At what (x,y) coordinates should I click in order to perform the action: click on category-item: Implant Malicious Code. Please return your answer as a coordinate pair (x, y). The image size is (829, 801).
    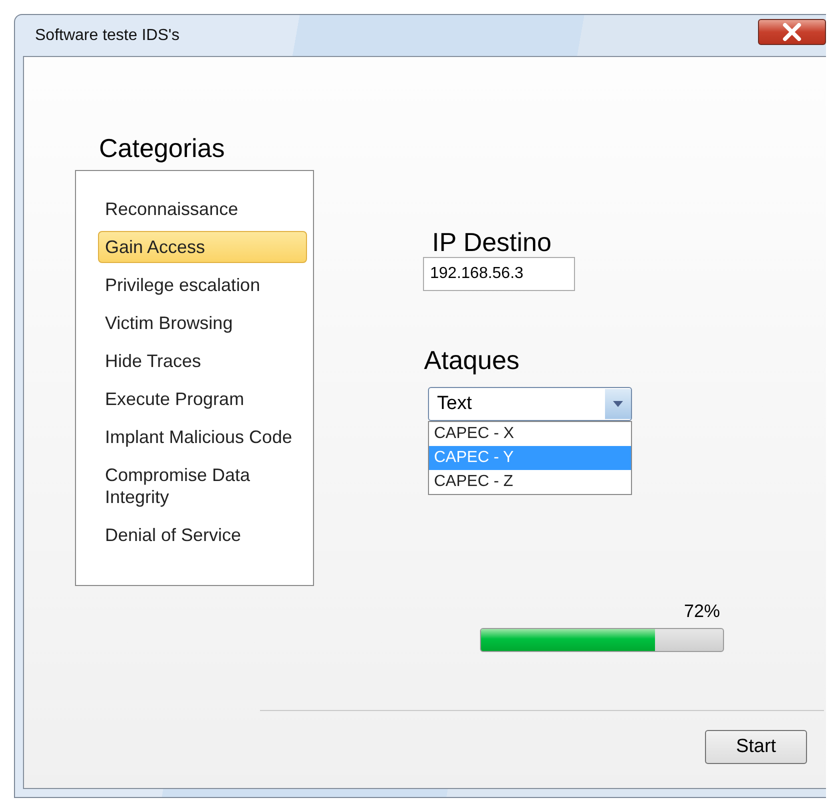
    Looking at the image, I should click on (202, 437).